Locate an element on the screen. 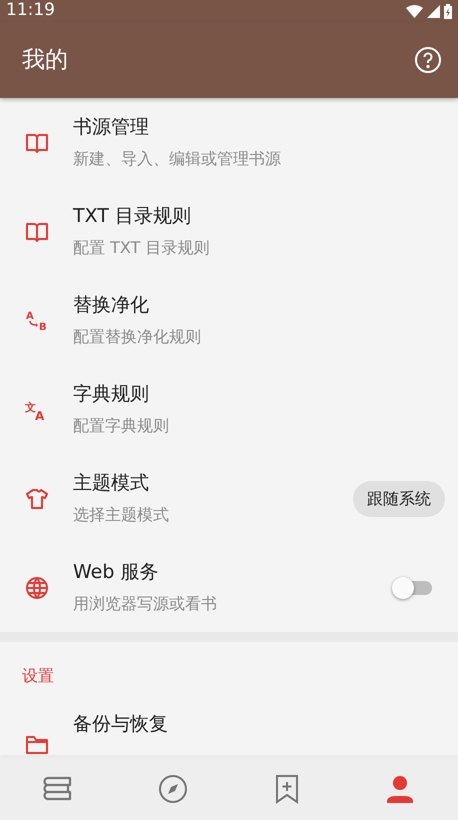 This screenshot has width=458, height=820. item-title: Web 服务 is located at coordinates (116, 572).